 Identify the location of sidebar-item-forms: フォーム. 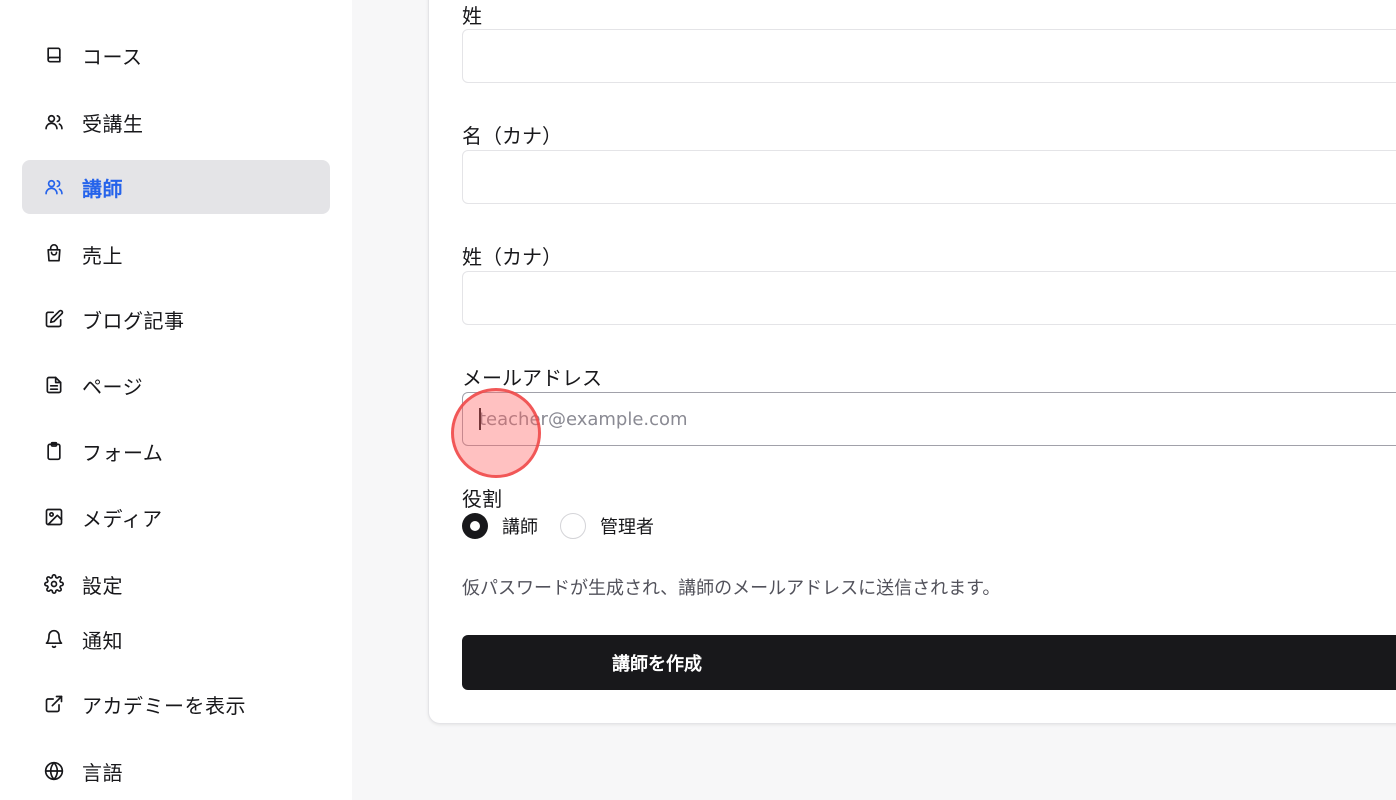
(176, 451).